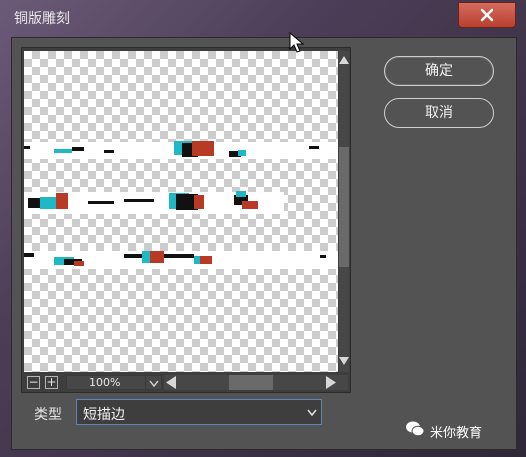 This screenshot has height=457, width=526. I want to click on cancel-button: 取消, so click(439, 113).